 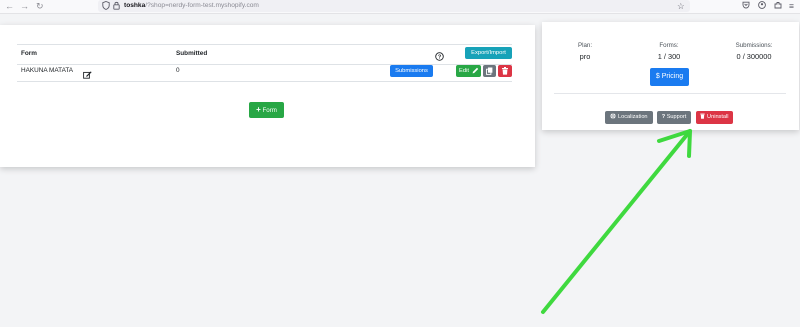 What do you see at coordinates (670, 93) in the screenshot?
I see `card-divider` at bounding box center [670, 93].